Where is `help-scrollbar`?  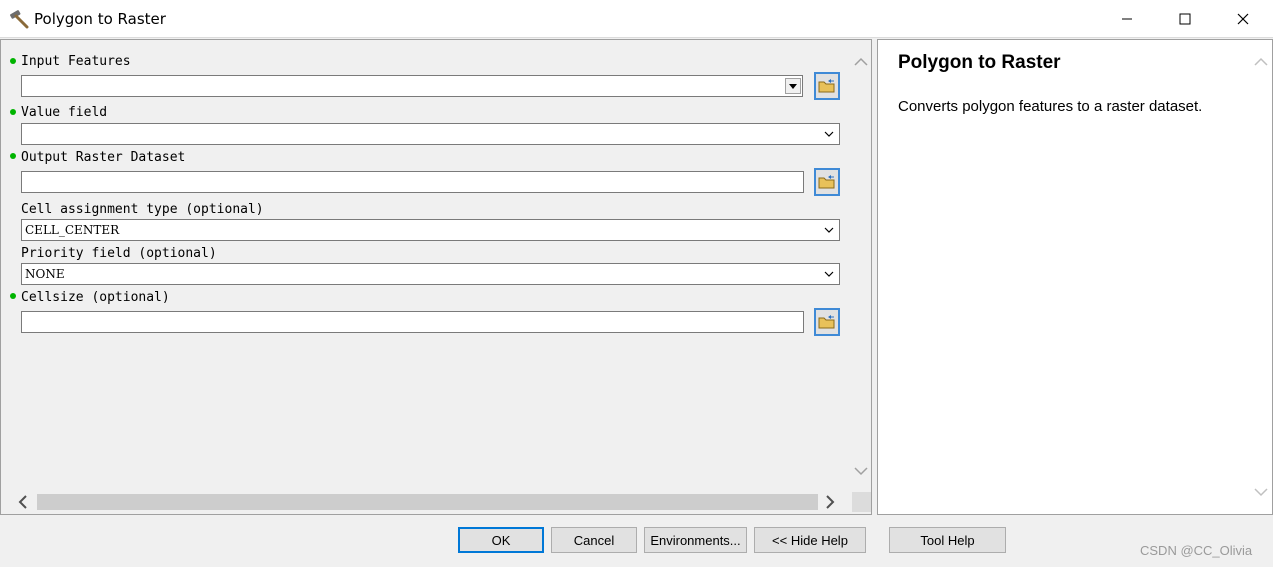
help-scrollbar is located at coordinates (1261, 277).